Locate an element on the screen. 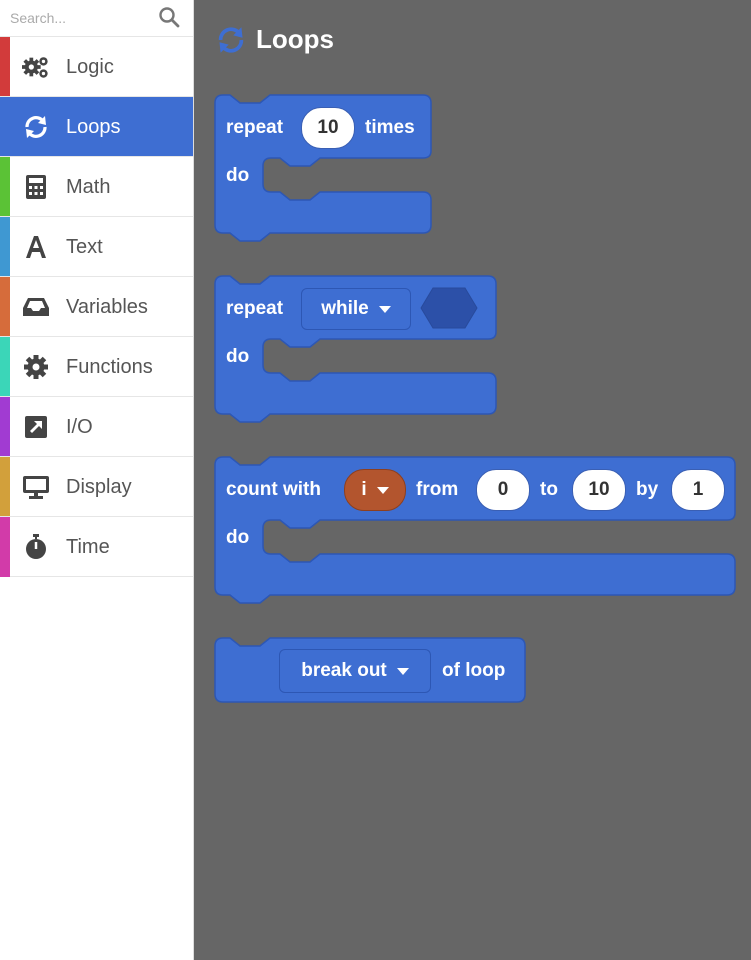 The height and width of the screenshot is (960, 751). category-label: Text is located at coordinates (84, 247).